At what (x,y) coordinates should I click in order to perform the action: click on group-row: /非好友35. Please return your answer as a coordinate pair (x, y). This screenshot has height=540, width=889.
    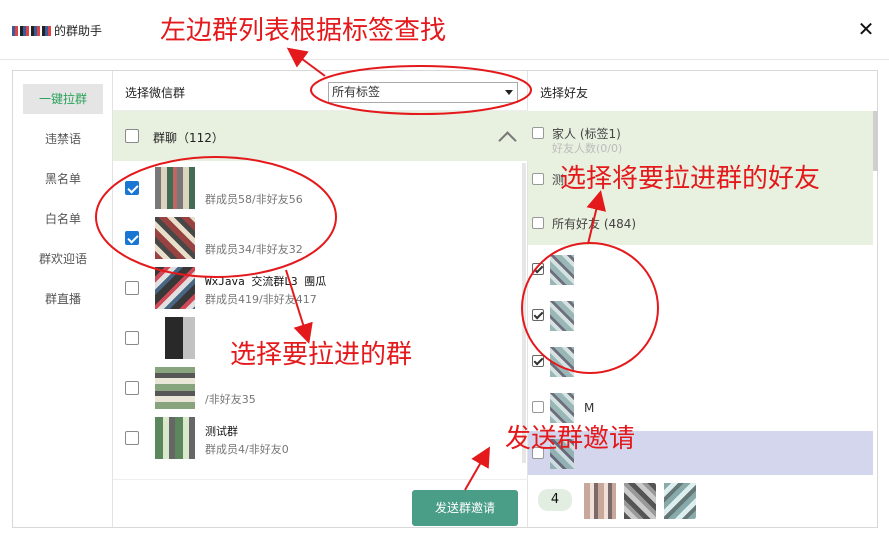
    Looking at the image, I should click on (318, 388).